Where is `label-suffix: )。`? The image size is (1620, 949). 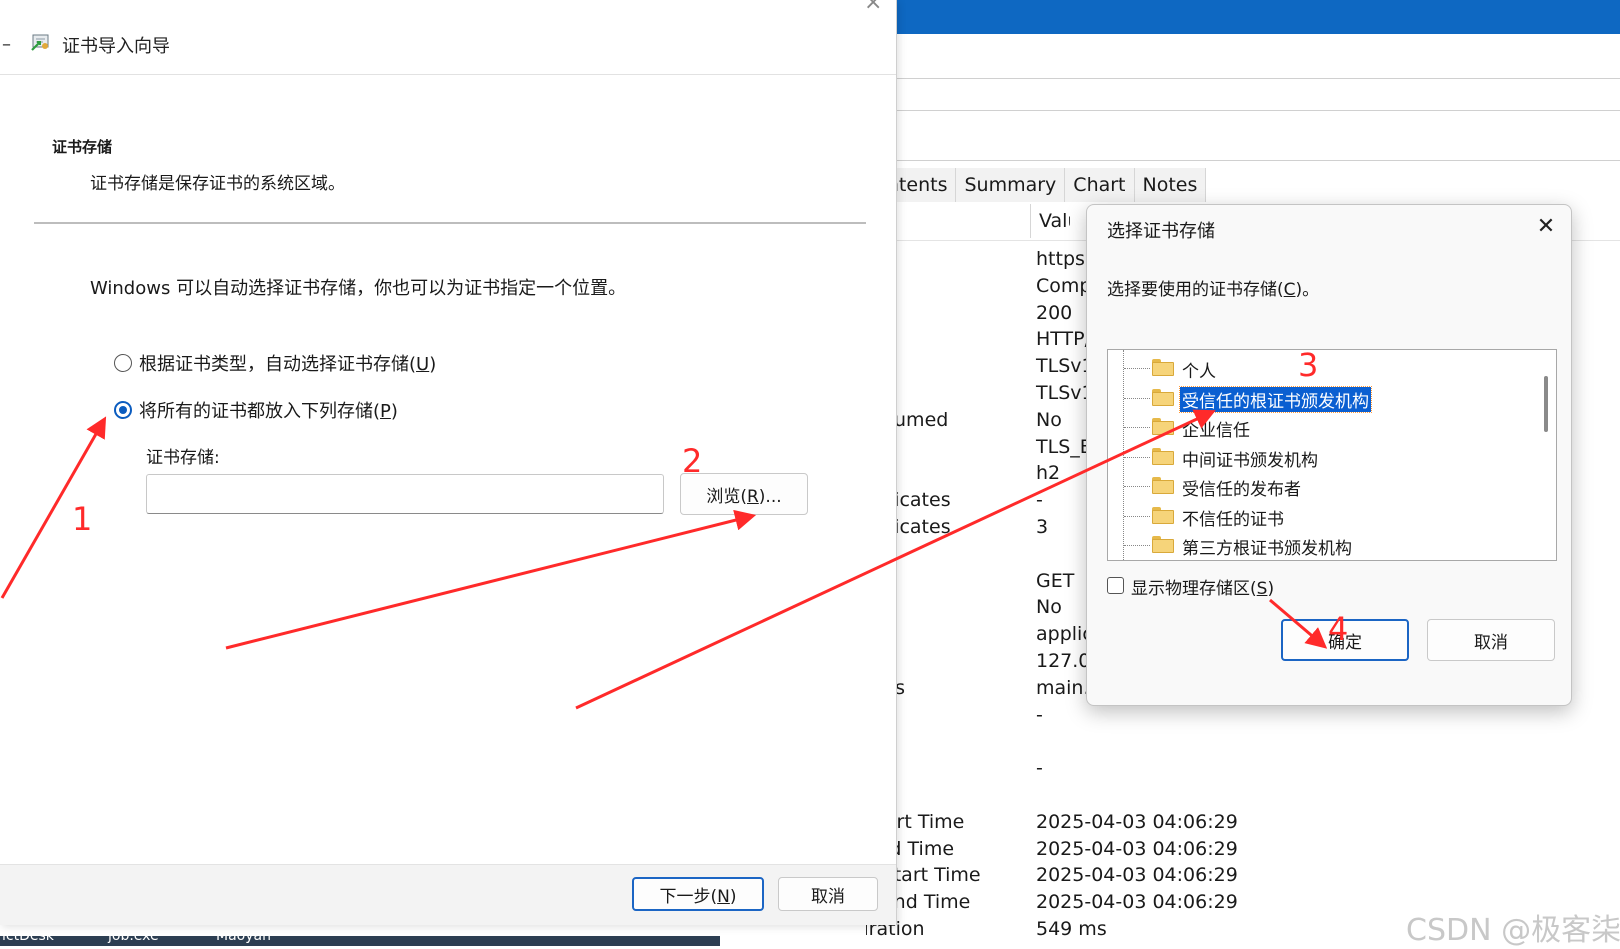 label-suffix: )。 is located at coordinates (1307, 290).